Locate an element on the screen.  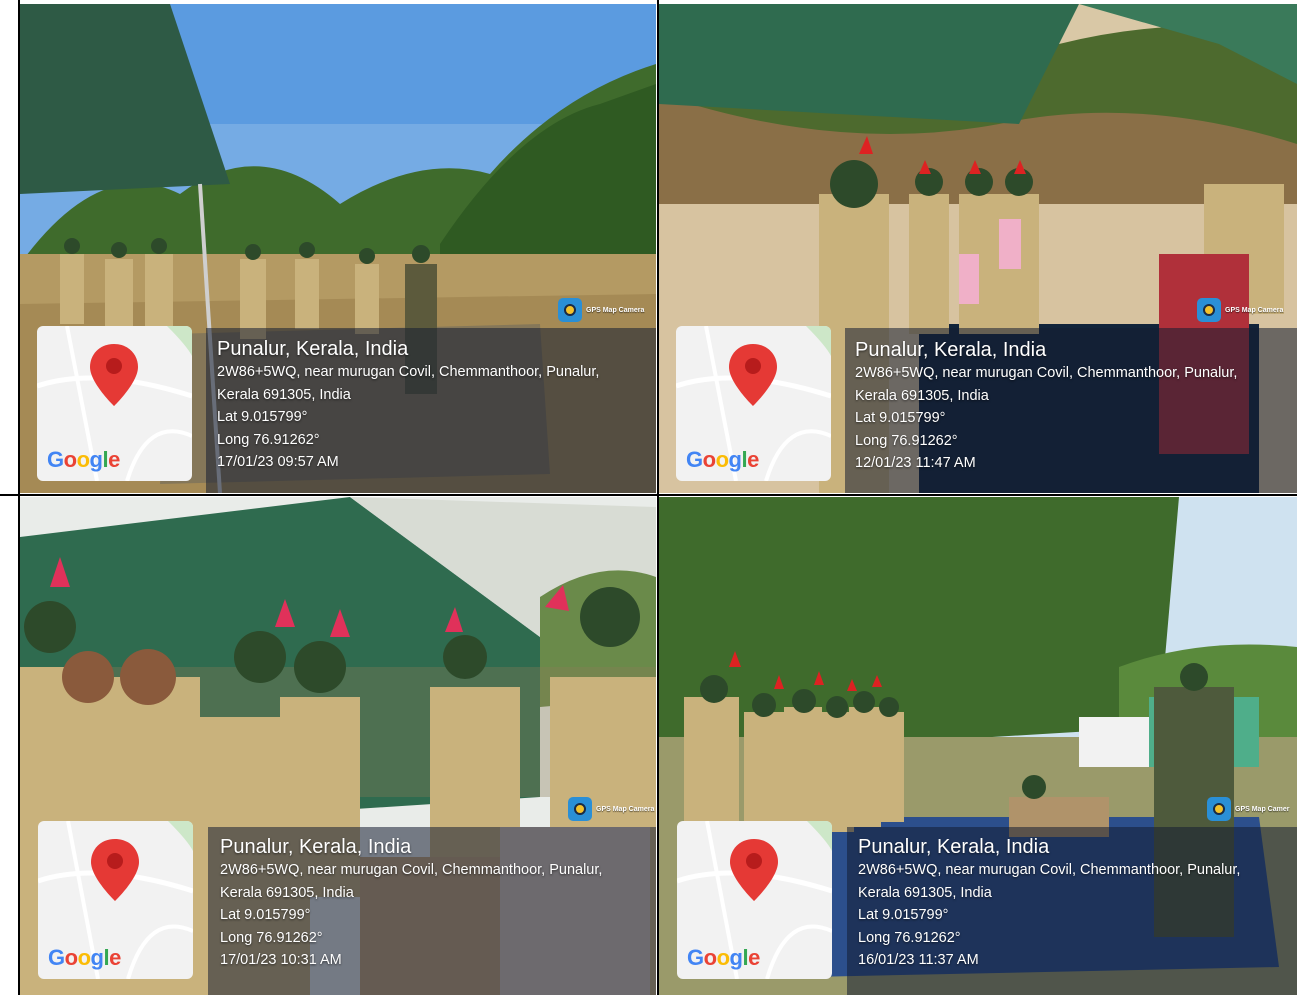
timestamp: 16/01/23 11:37 AM is located at coordinates (918, 960).